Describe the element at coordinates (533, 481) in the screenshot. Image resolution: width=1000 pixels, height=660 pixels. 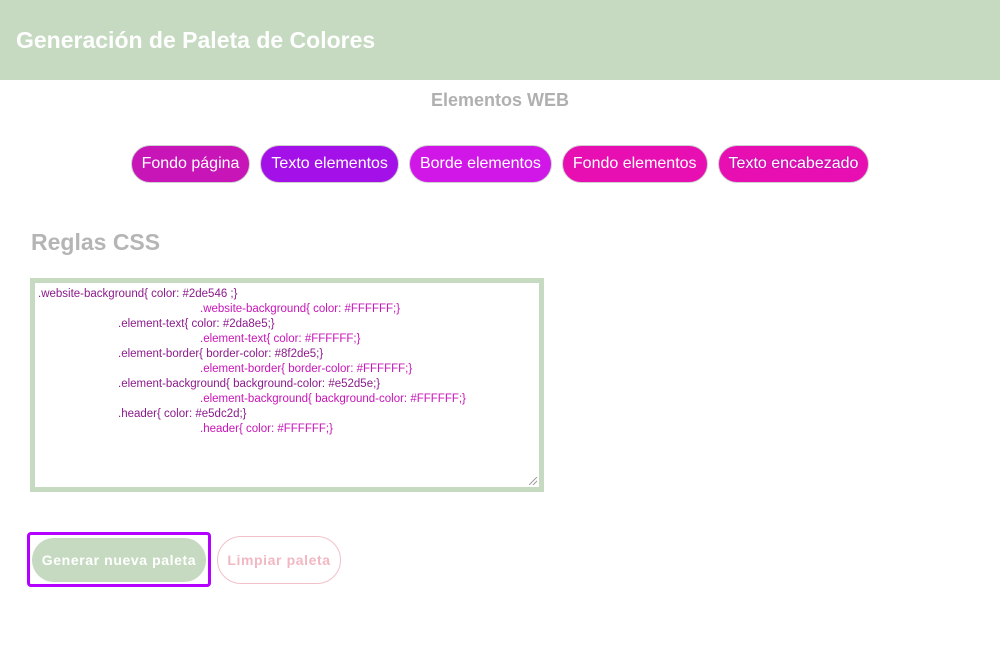
I see `resize-handle-icon` at that location.